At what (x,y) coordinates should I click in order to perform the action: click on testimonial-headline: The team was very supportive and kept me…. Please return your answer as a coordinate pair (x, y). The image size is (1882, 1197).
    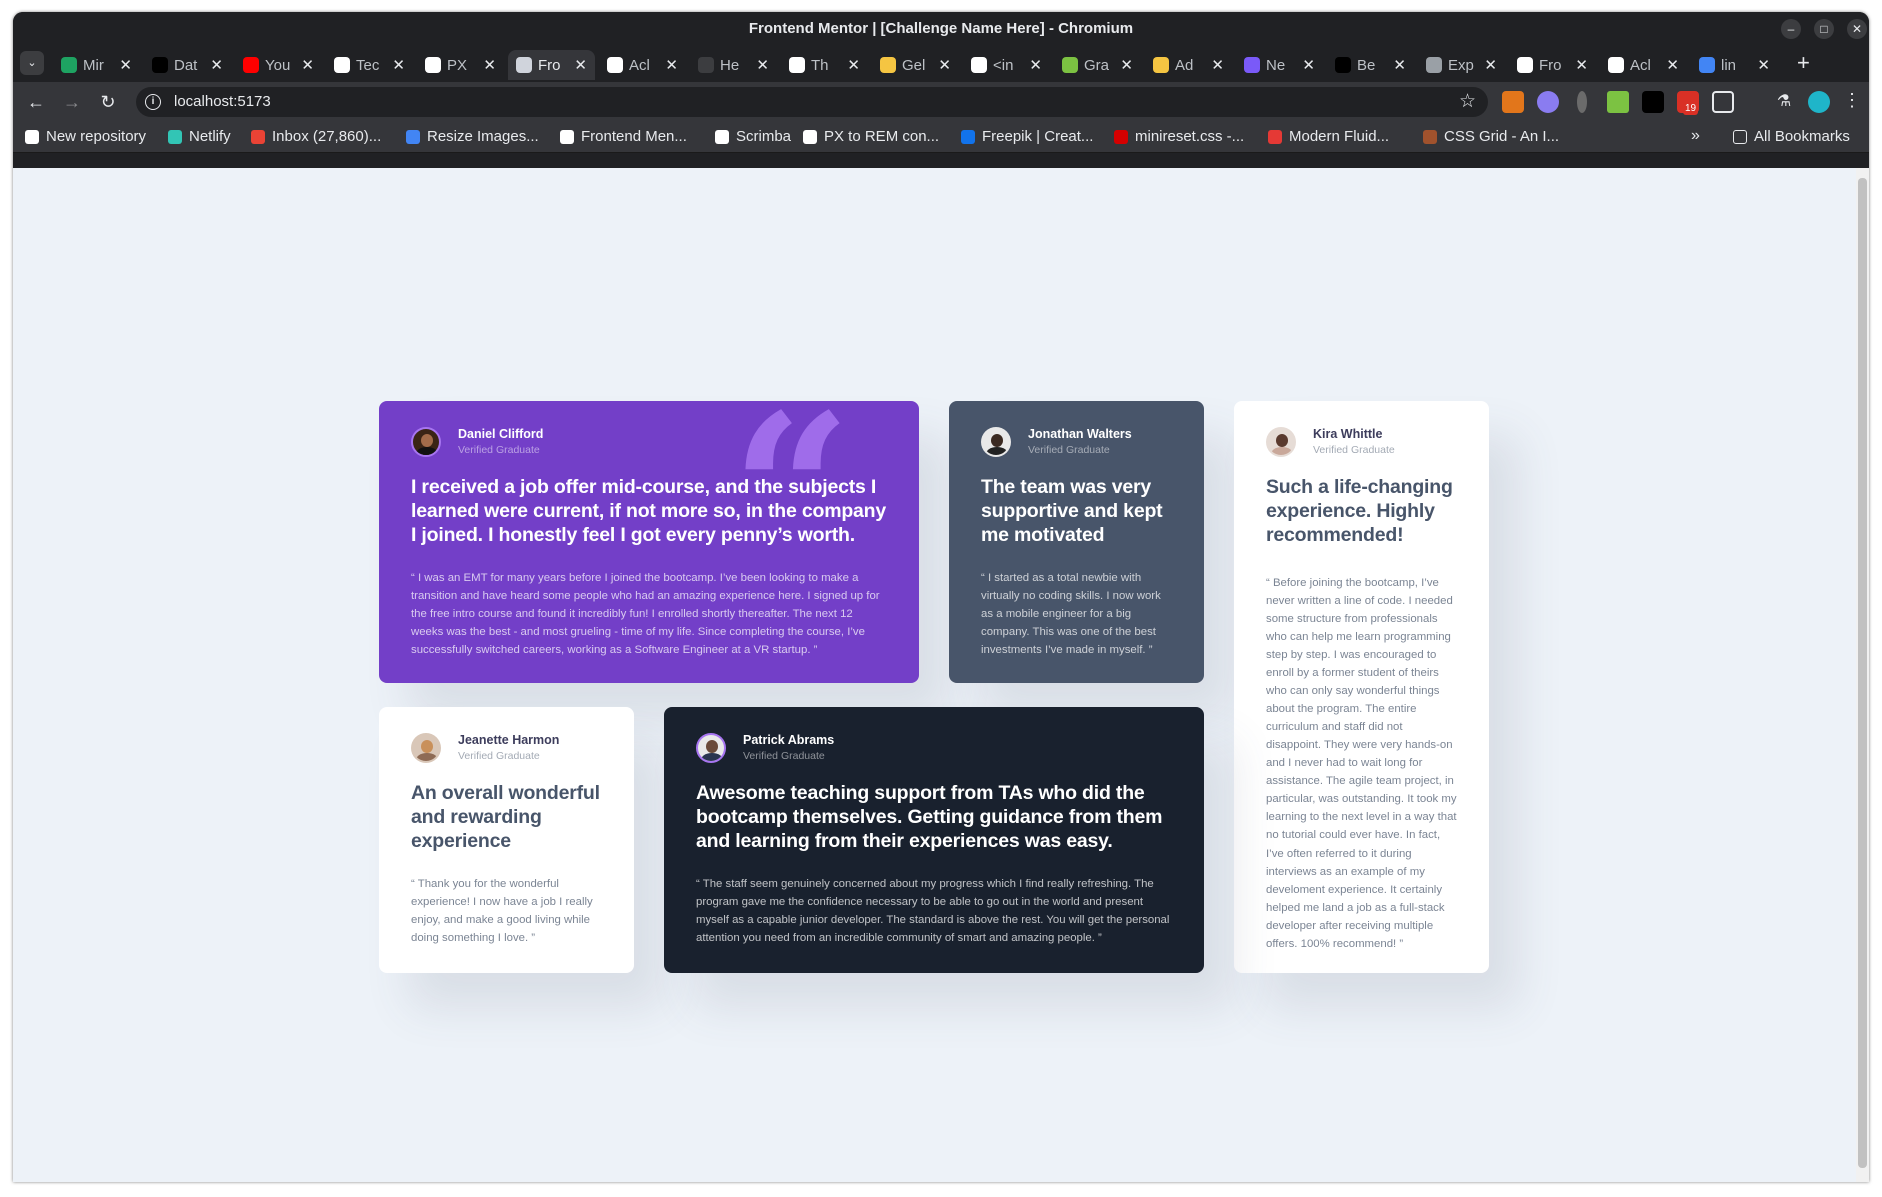
    Looking at the image, I should click on (1072, 511).